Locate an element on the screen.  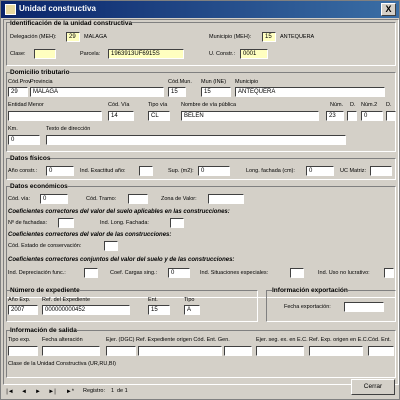
ref-exp-label: Ref. del Expediente is located at coordinates (66, 300).